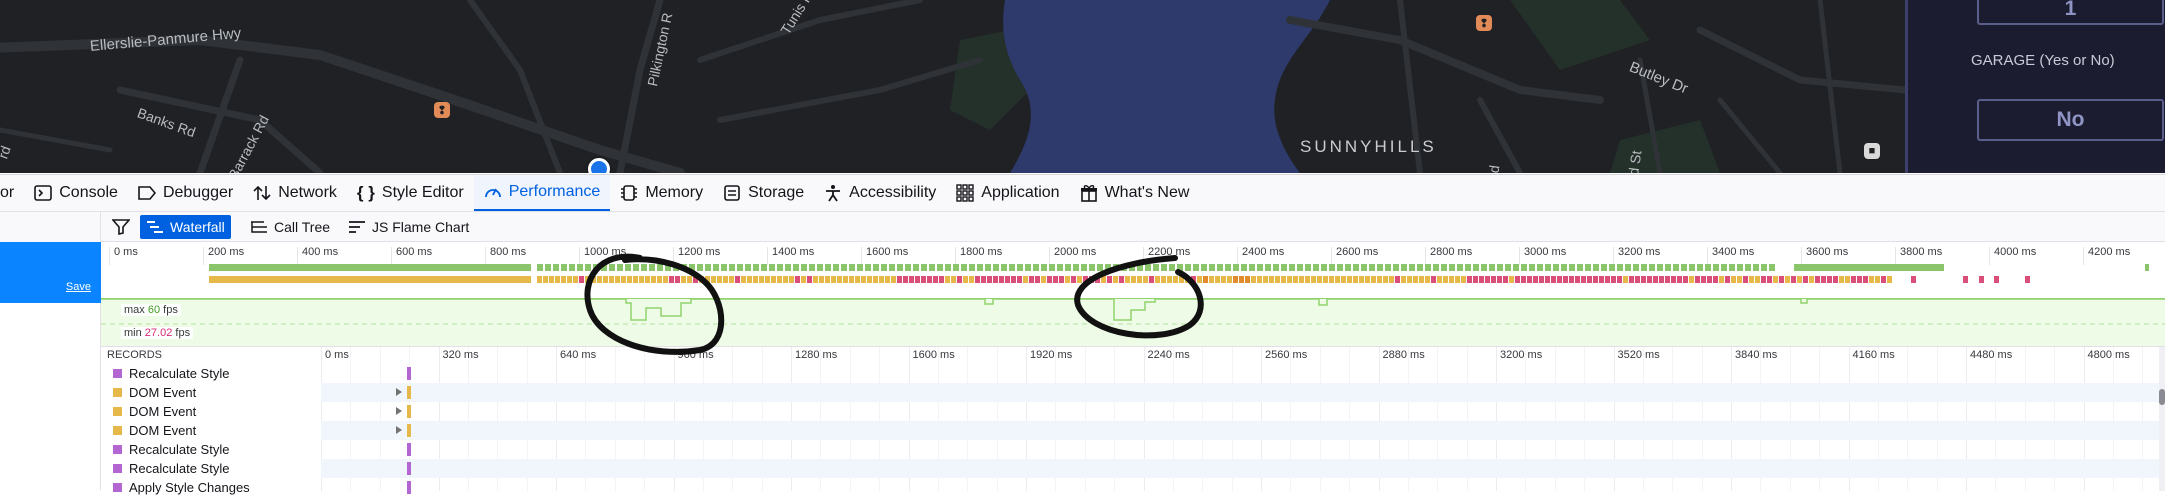  What do you see at coordinates (170, 310) in the screenshot?
I see `fps-unit: fps` at bounding box center [170, 310].